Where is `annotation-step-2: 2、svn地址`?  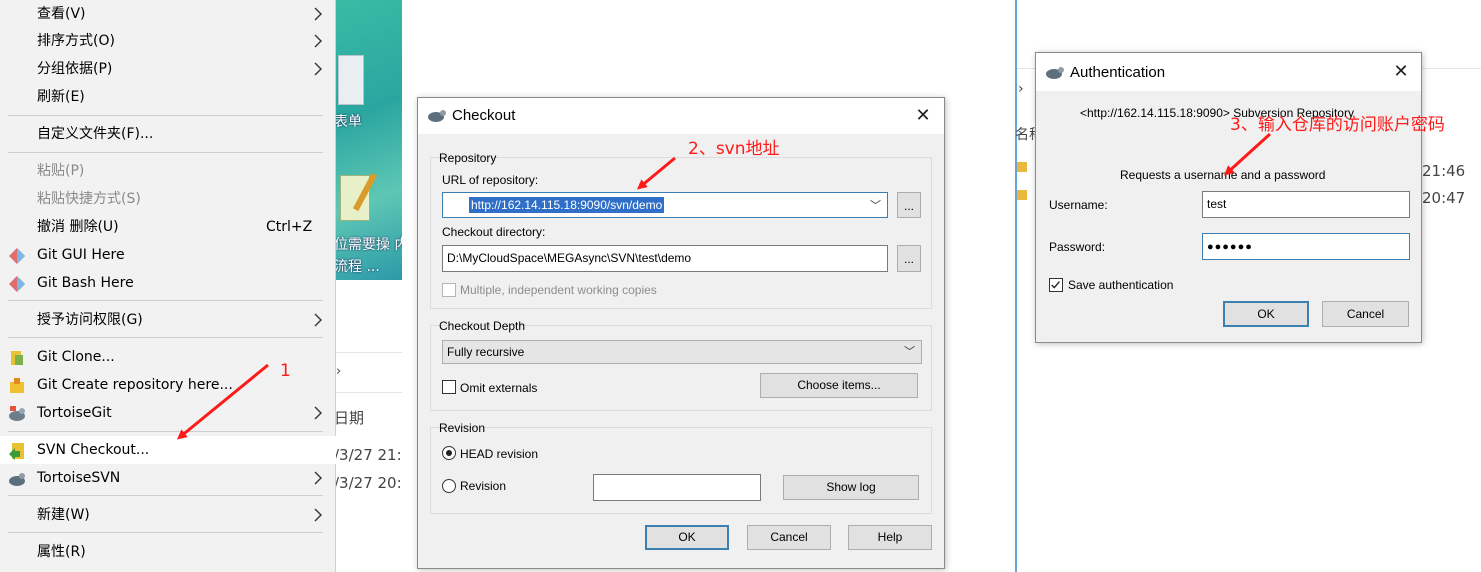 annotation-step-2: 2、svn地址 is located at coordinates (734, 149).